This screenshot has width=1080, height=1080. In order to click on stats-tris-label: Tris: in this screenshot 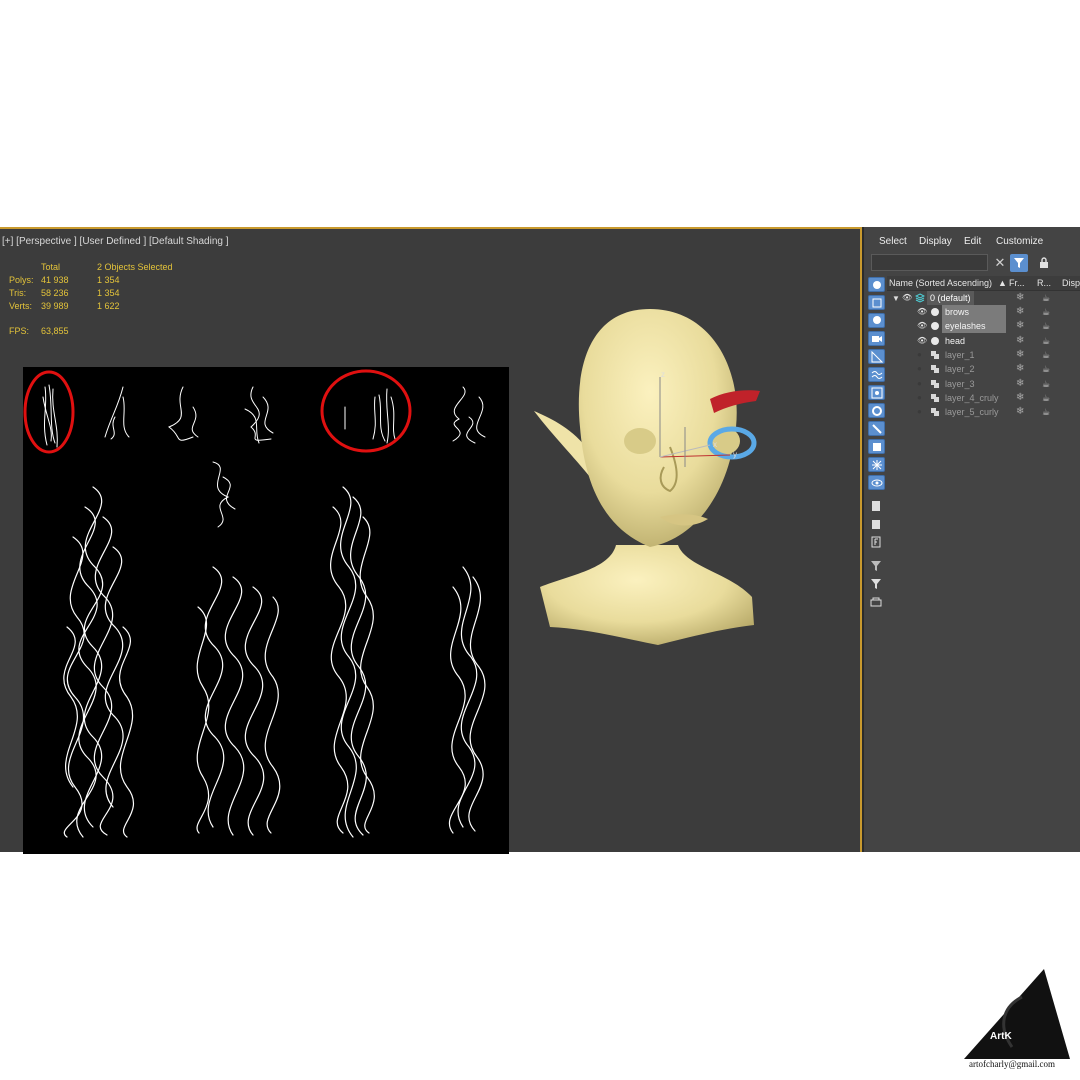, I will do `click(18, 293)`.